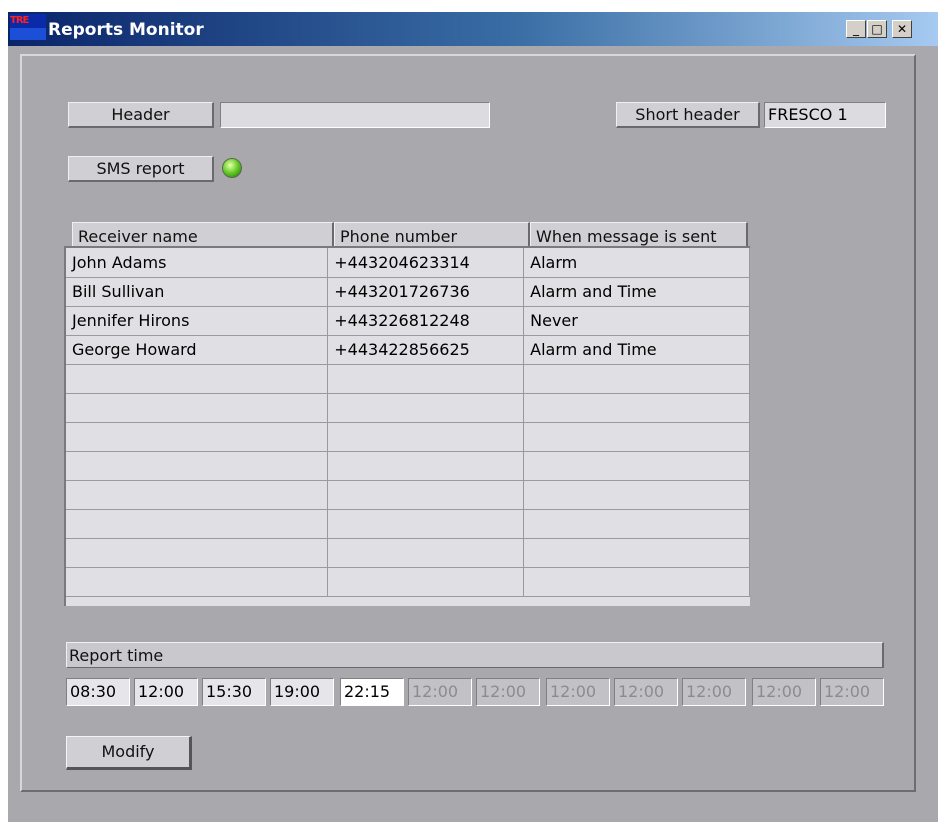  I want to click on short-header-input: FRESCO 1, so click(825, 115).